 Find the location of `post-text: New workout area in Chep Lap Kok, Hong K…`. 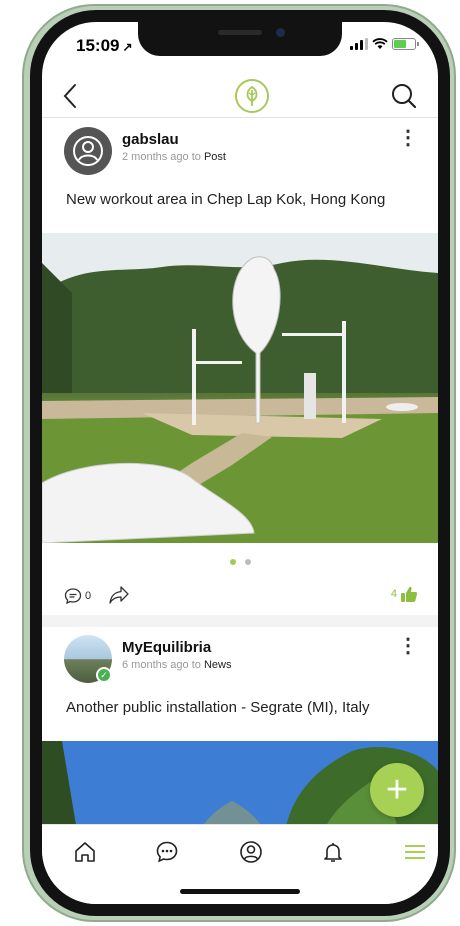

post-text: New workout area in Chep Lap Kok, Hong K… is located at coordinates (226, 199).